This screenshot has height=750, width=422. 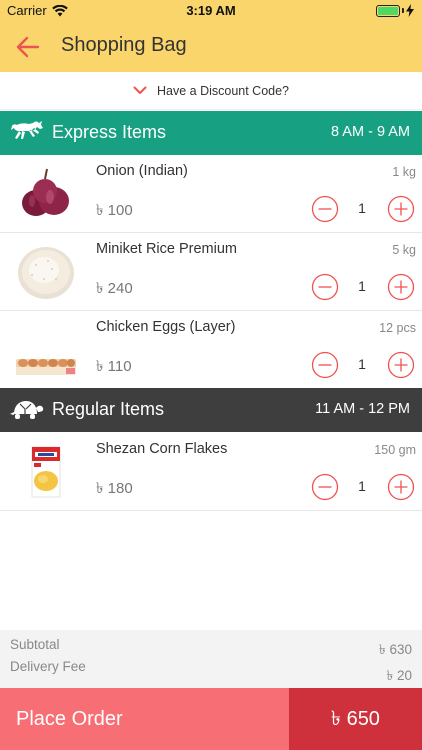 What do you see at coordinates (211, 272) in the screenshot?
I see `cart-item: Miniket Rice Premium 5 kg ৳ 240 1` at bounding box center [211, 272].